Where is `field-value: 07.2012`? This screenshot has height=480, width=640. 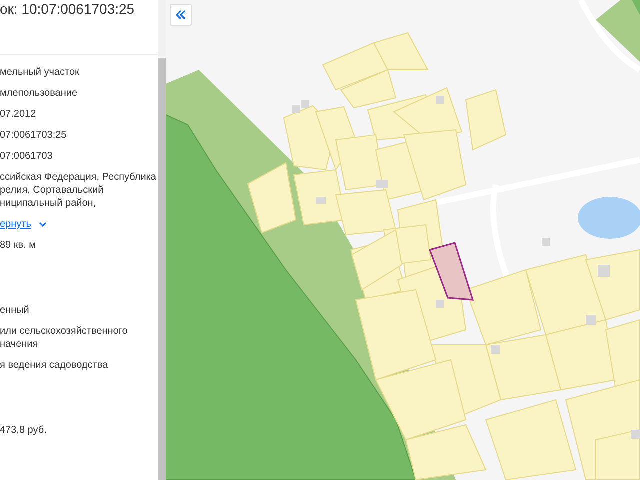
field-value: 07.2012 is located at coordinates (19, 114).